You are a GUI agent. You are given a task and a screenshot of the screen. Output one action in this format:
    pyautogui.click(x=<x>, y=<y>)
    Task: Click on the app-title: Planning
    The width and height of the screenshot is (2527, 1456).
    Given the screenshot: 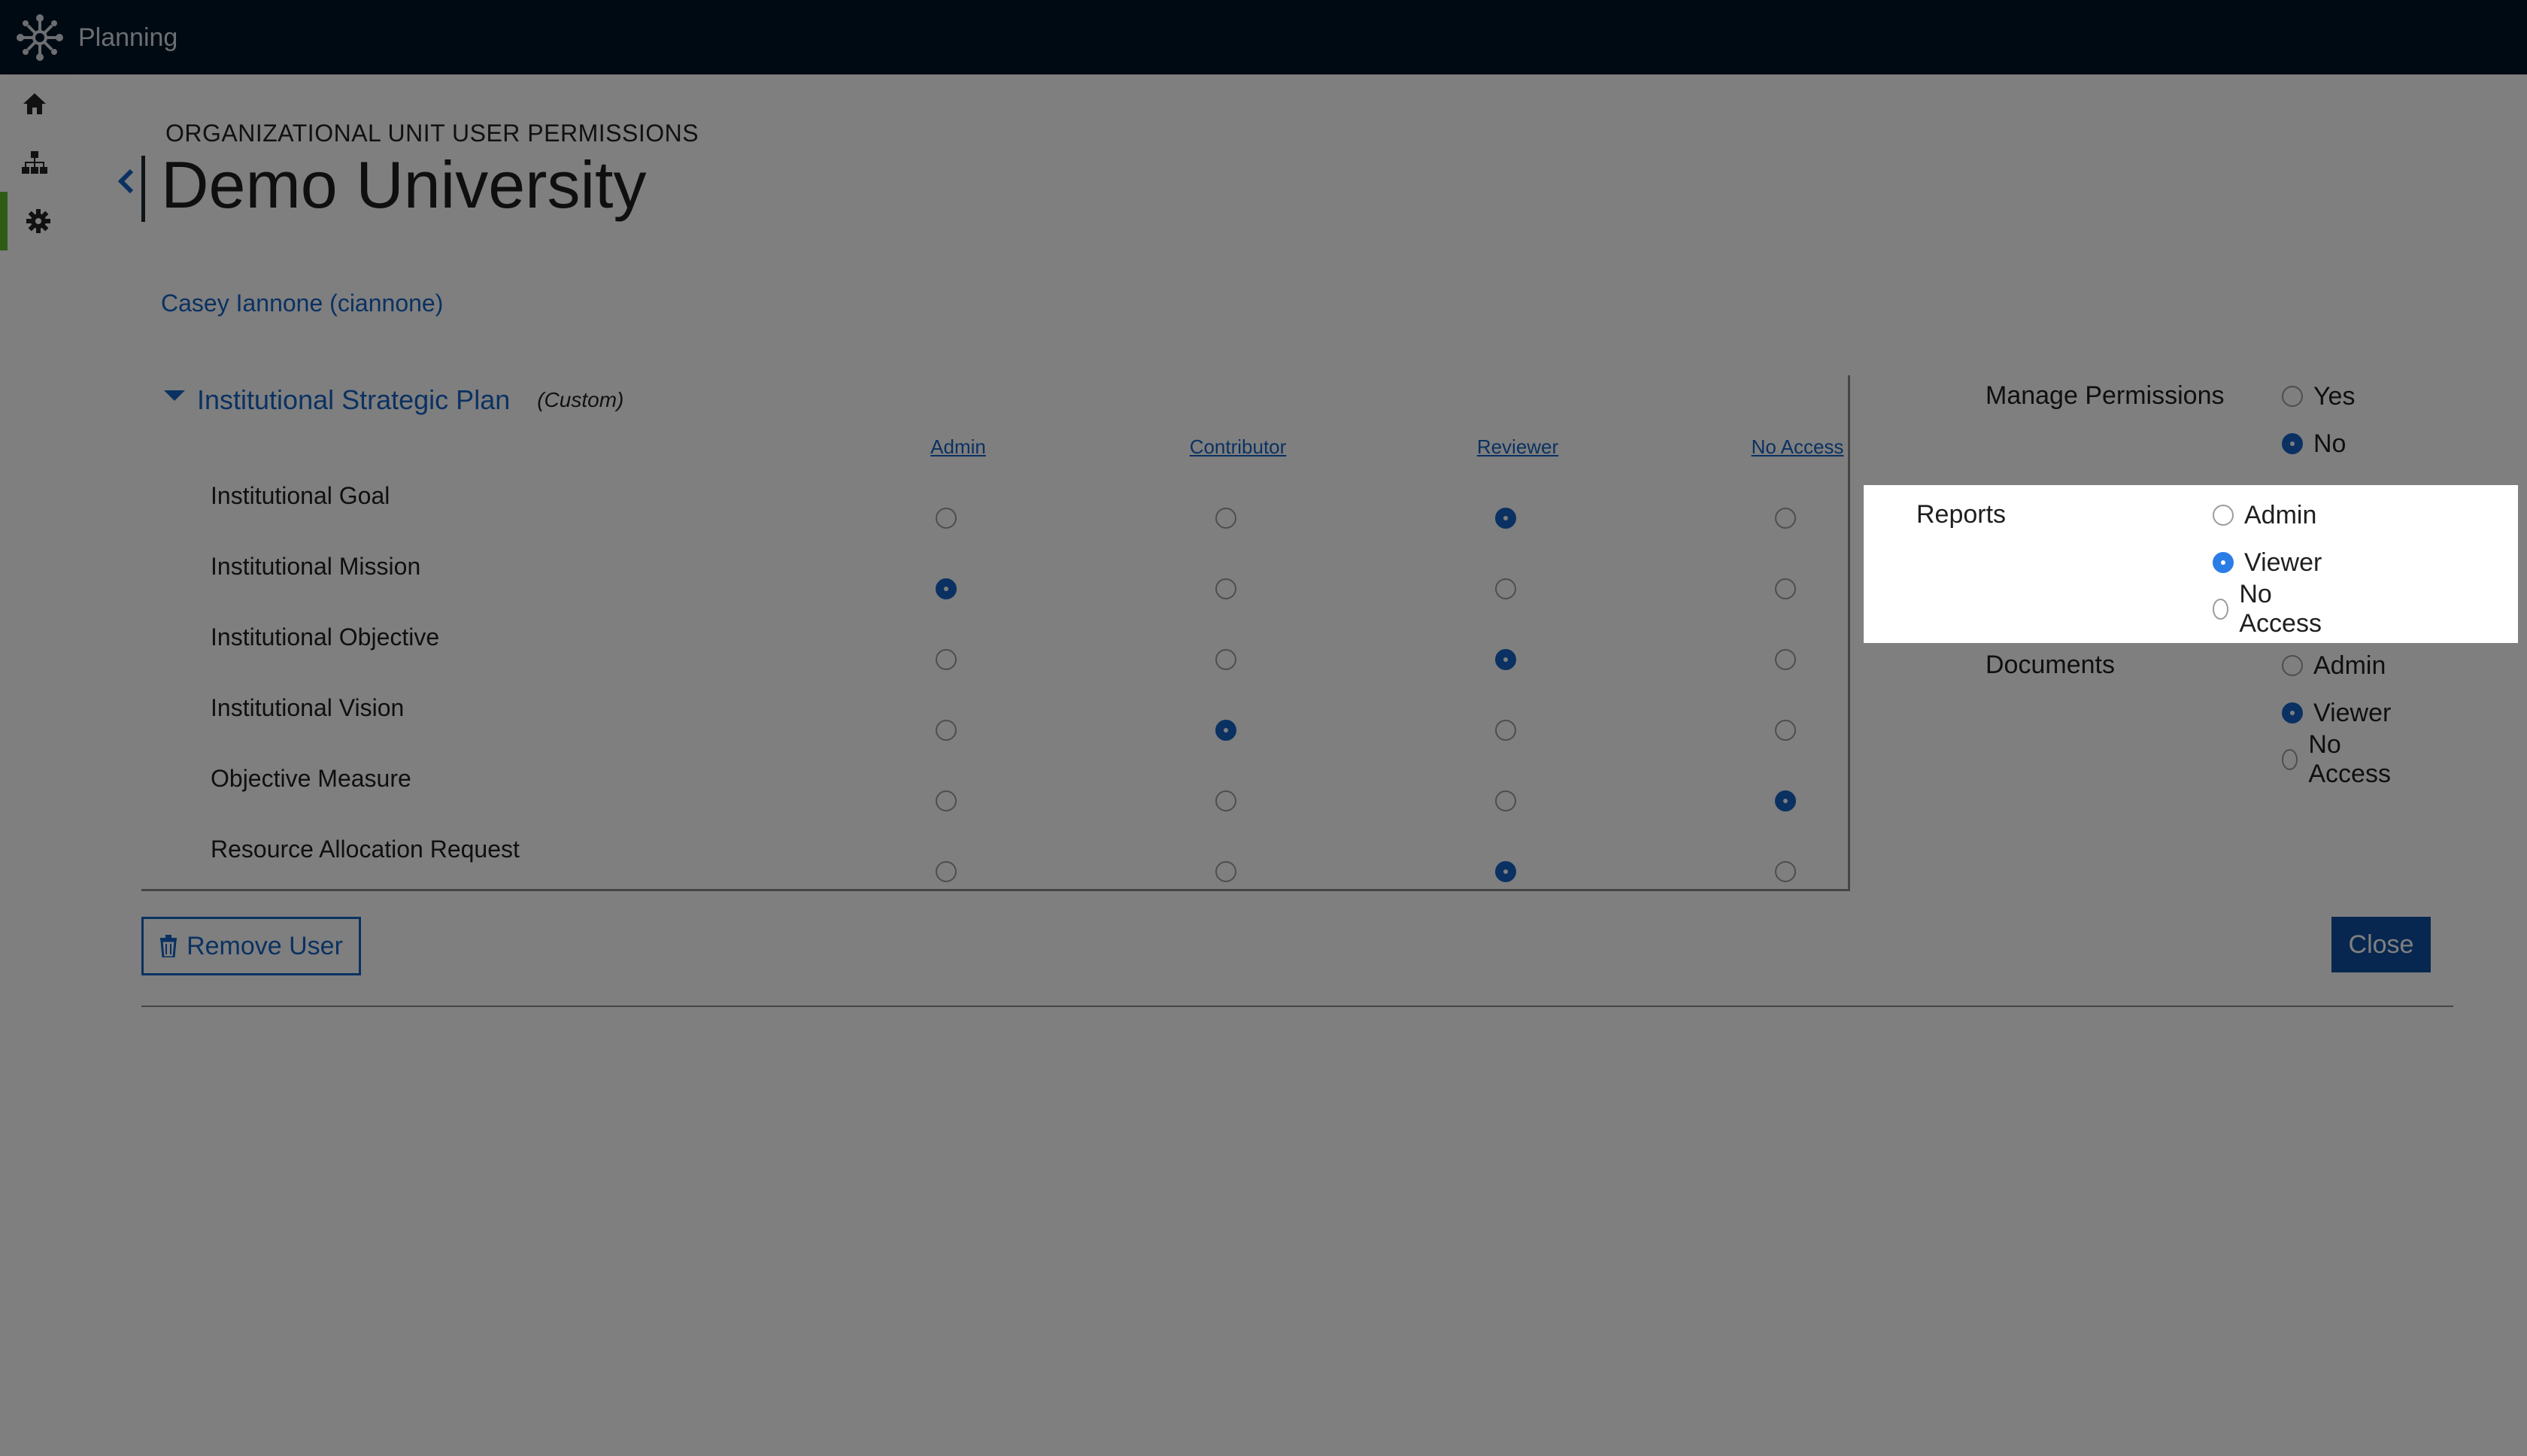 What is the action you would take?
    pyautogui.click(x=128, y=37)
    